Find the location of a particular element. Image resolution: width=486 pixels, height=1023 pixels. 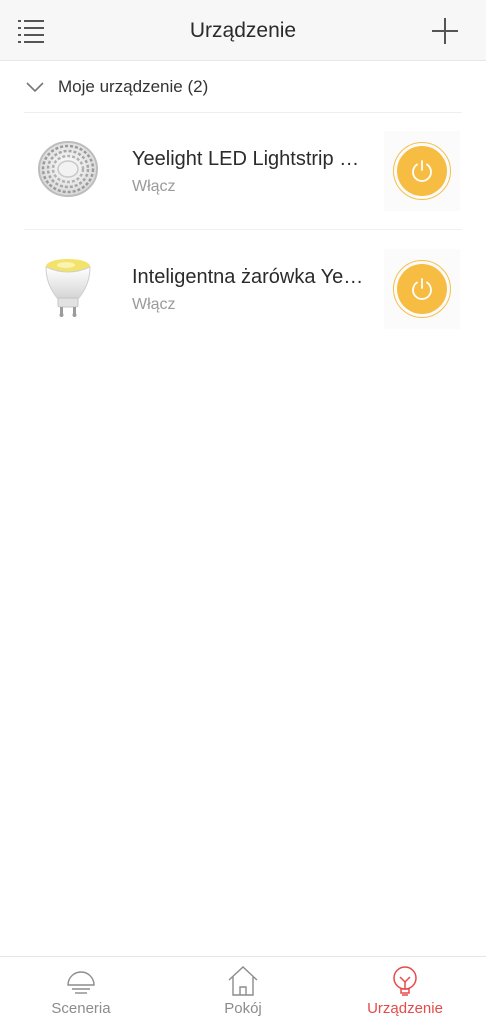

page-title: Urządzenie is located at coordinates (243, 30).